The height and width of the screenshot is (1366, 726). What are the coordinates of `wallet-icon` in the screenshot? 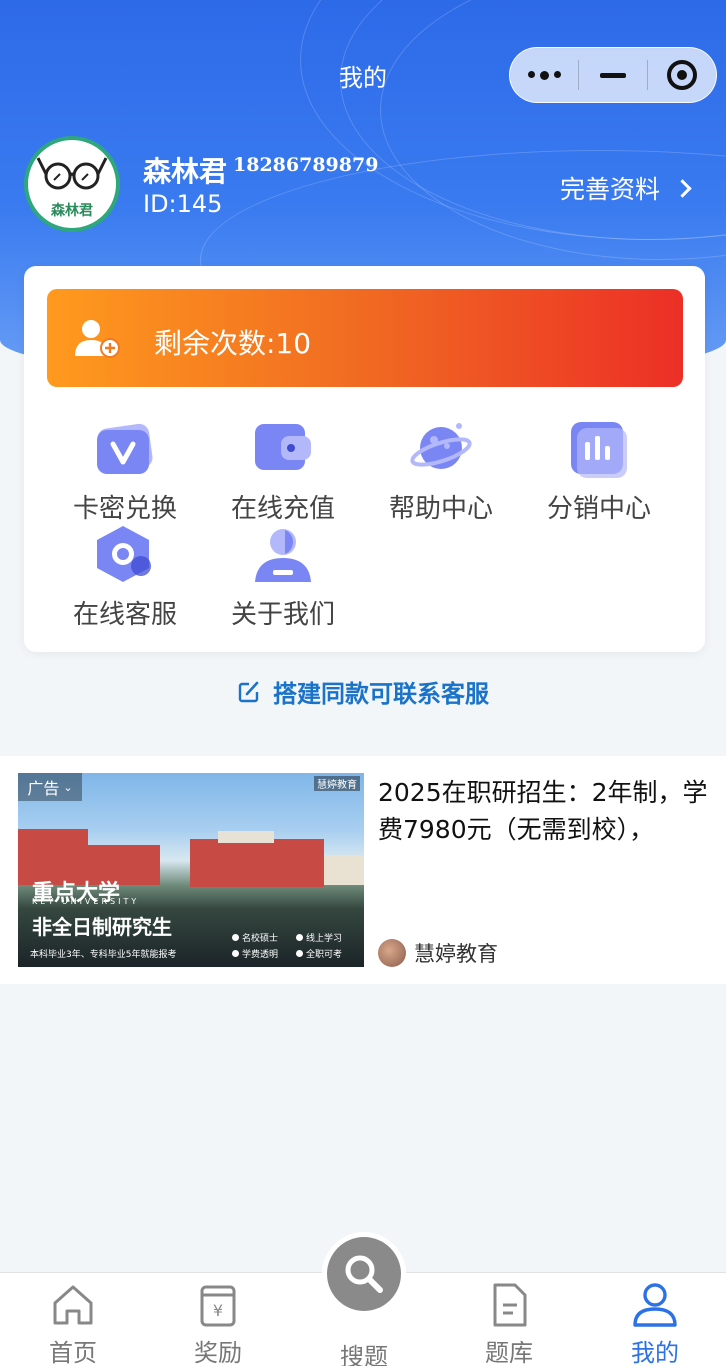 It's located at (283, 450).